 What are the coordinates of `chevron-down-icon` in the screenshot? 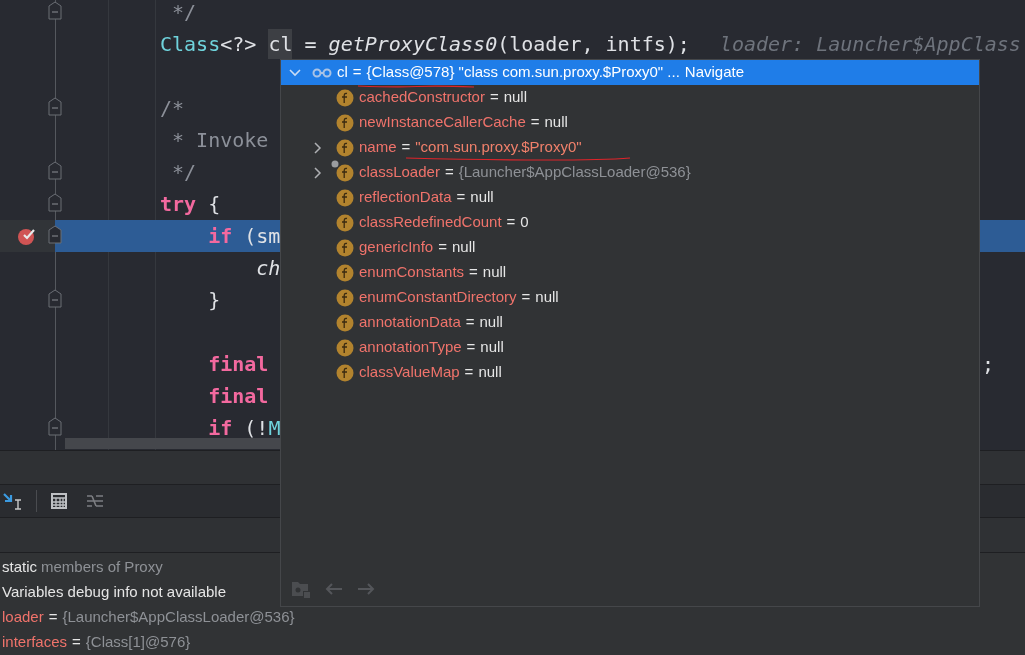 It's located at (295, 72).